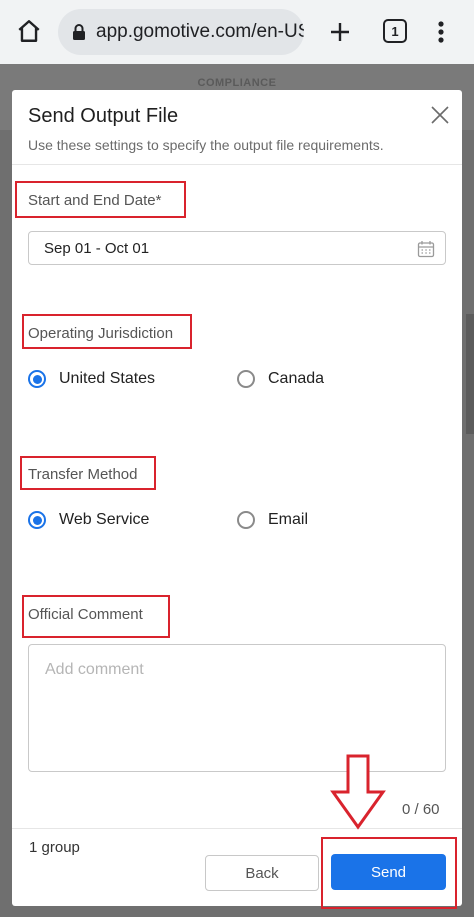  I want to click on address-bar: app.gomotive.com/en-US, so click(181, 32).